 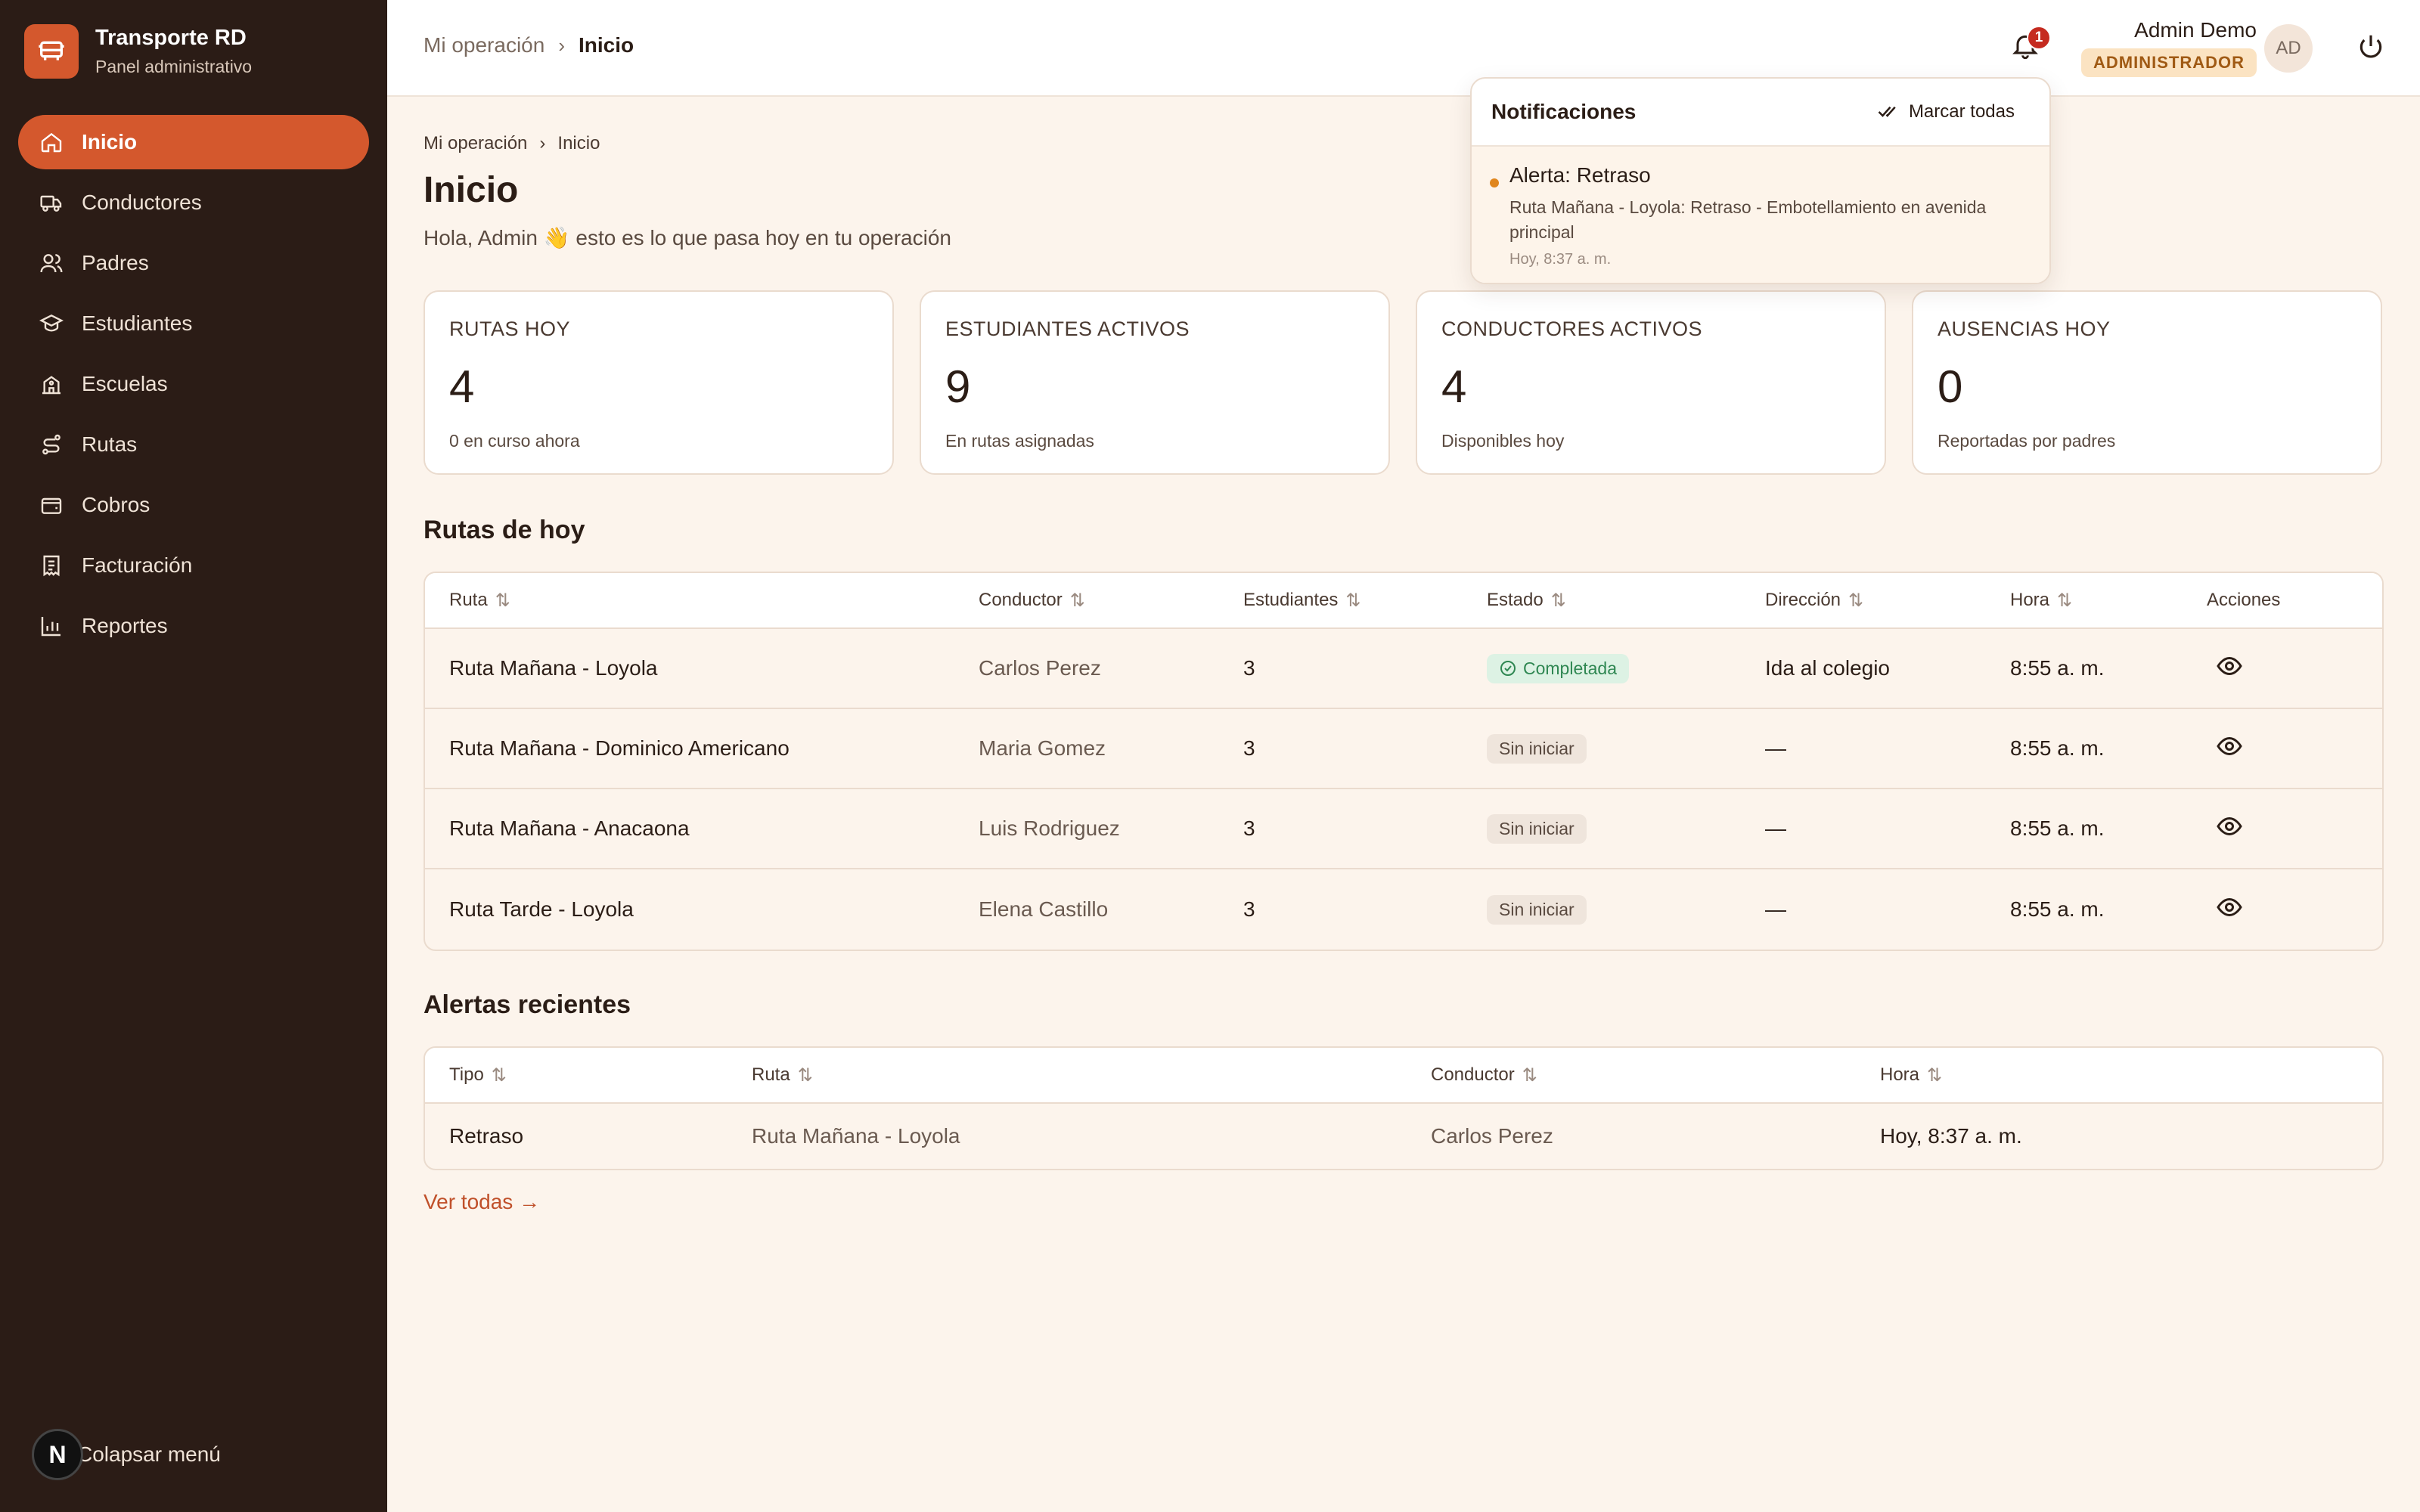 I want to click on column-header-estado: Estado ⇅, so click(x=1626, y=601).